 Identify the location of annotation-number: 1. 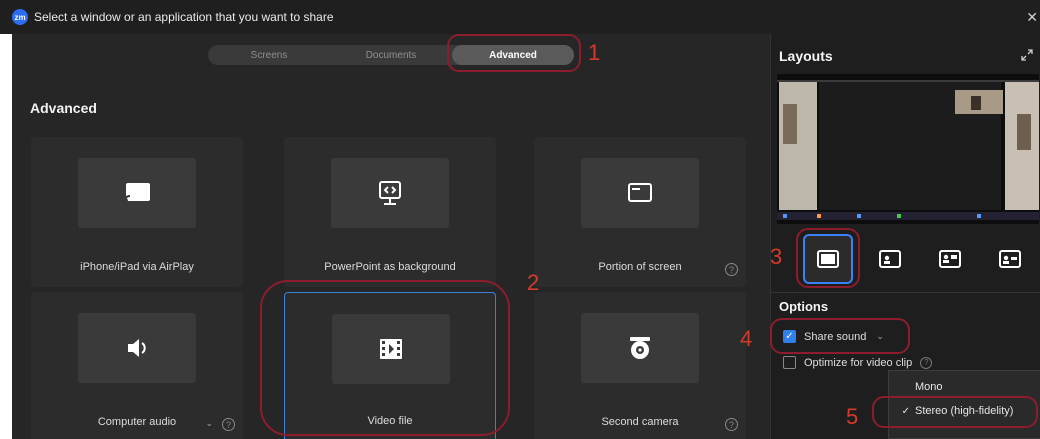
(594, 52).